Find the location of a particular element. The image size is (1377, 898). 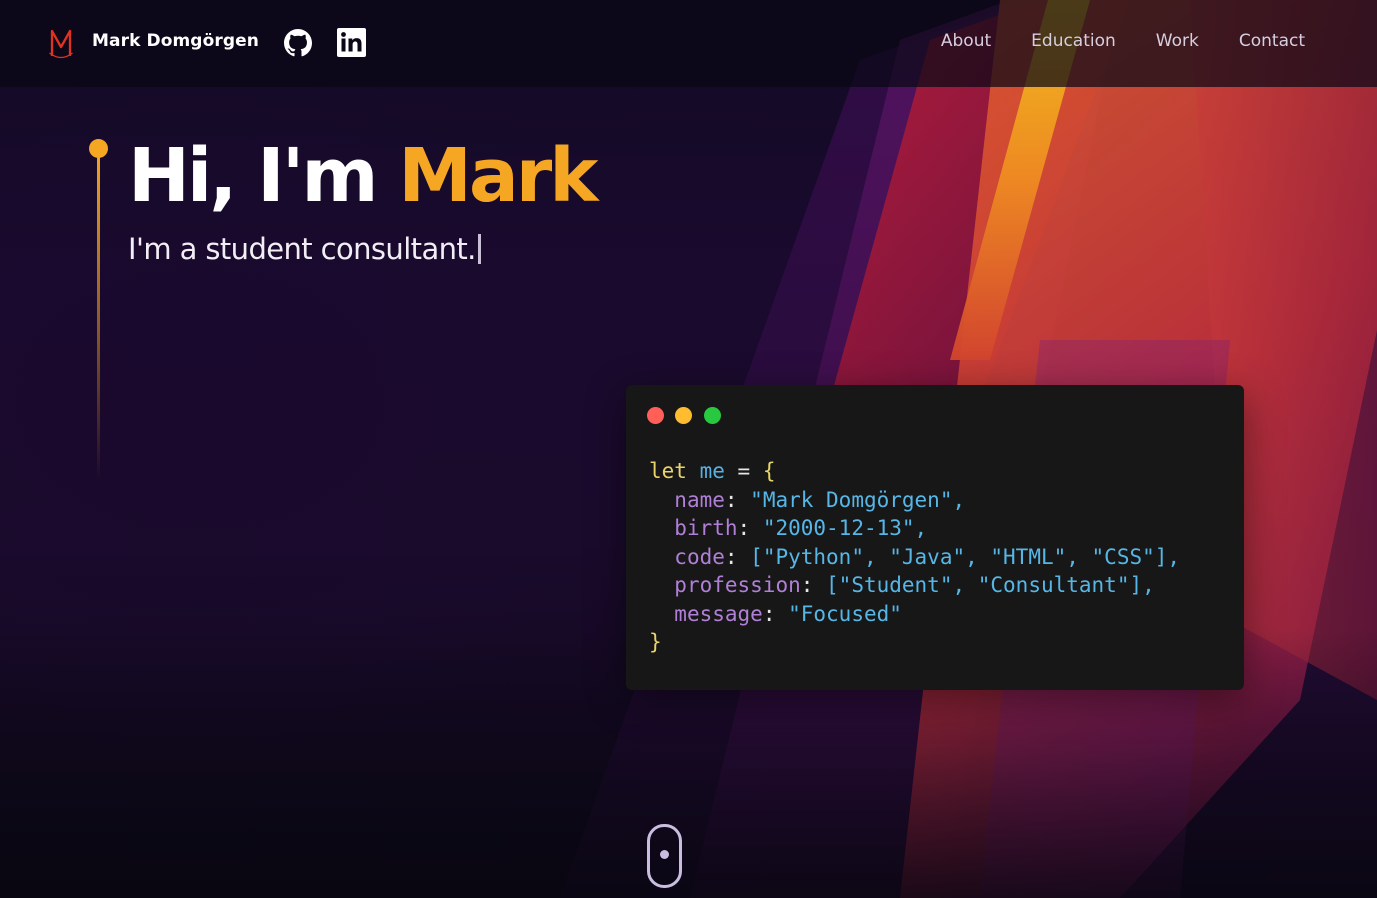

window-close-dot is located at coordinates (655, 415).